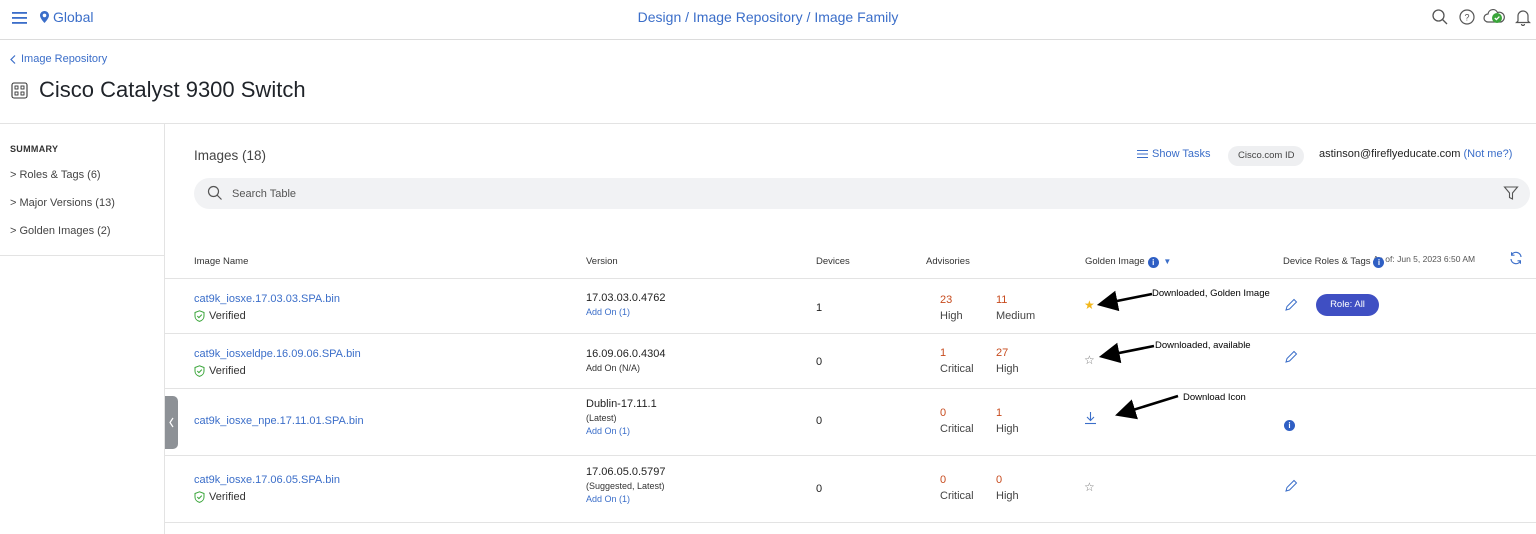  I want to click on annotation-arrow, so click(1147, 407).